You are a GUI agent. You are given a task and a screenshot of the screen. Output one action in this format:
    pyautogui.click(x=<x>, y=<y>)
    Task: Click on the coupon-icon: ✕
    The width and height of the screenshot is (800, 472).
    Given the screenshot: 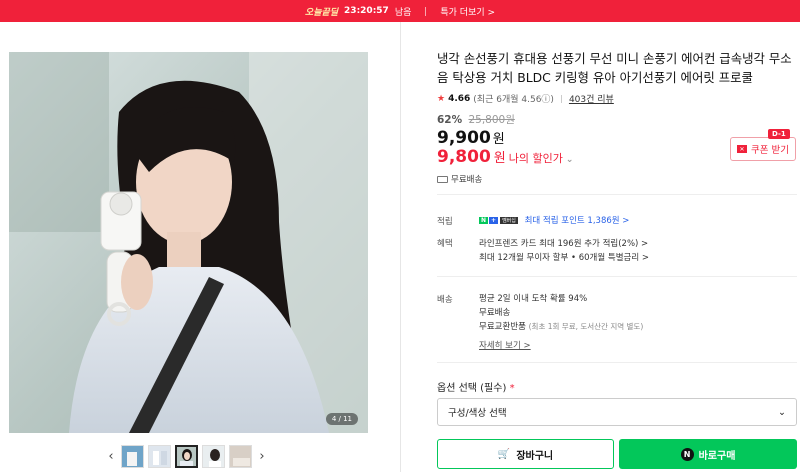 What is the action you would take?
    pyautogui.click(x=742, y=149)
    